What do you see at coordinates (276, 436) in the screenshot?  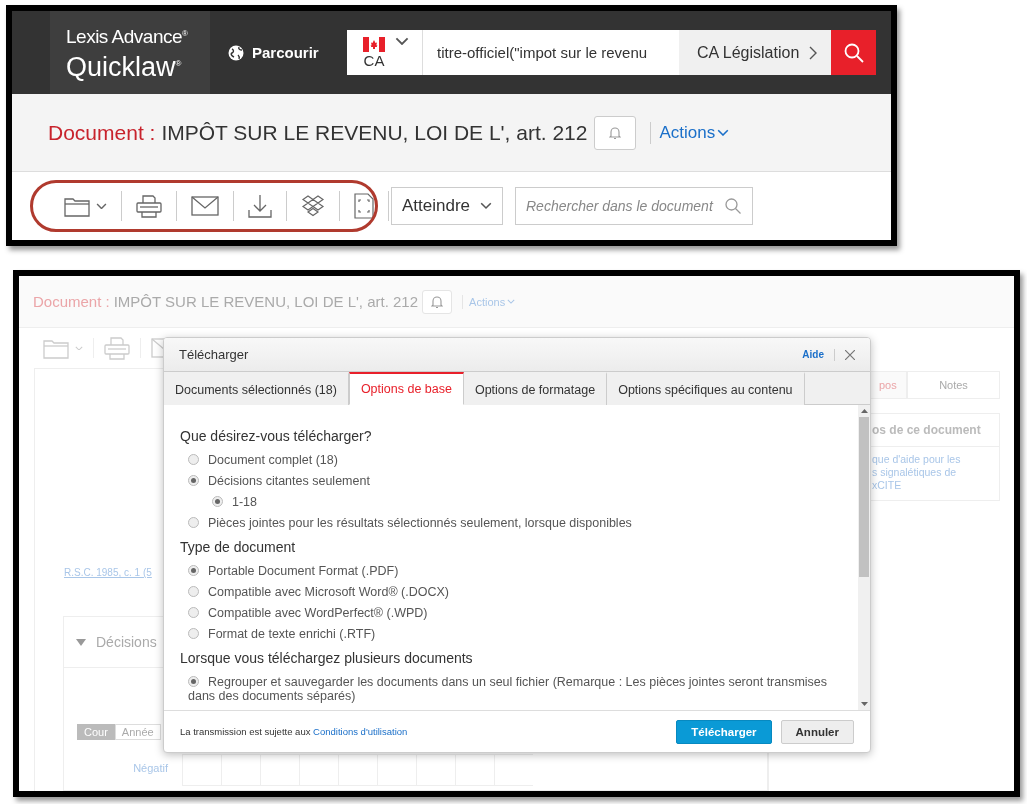 I see `section-heading: Que désirez-vous télécharger?` at bounding box center [276, 436].